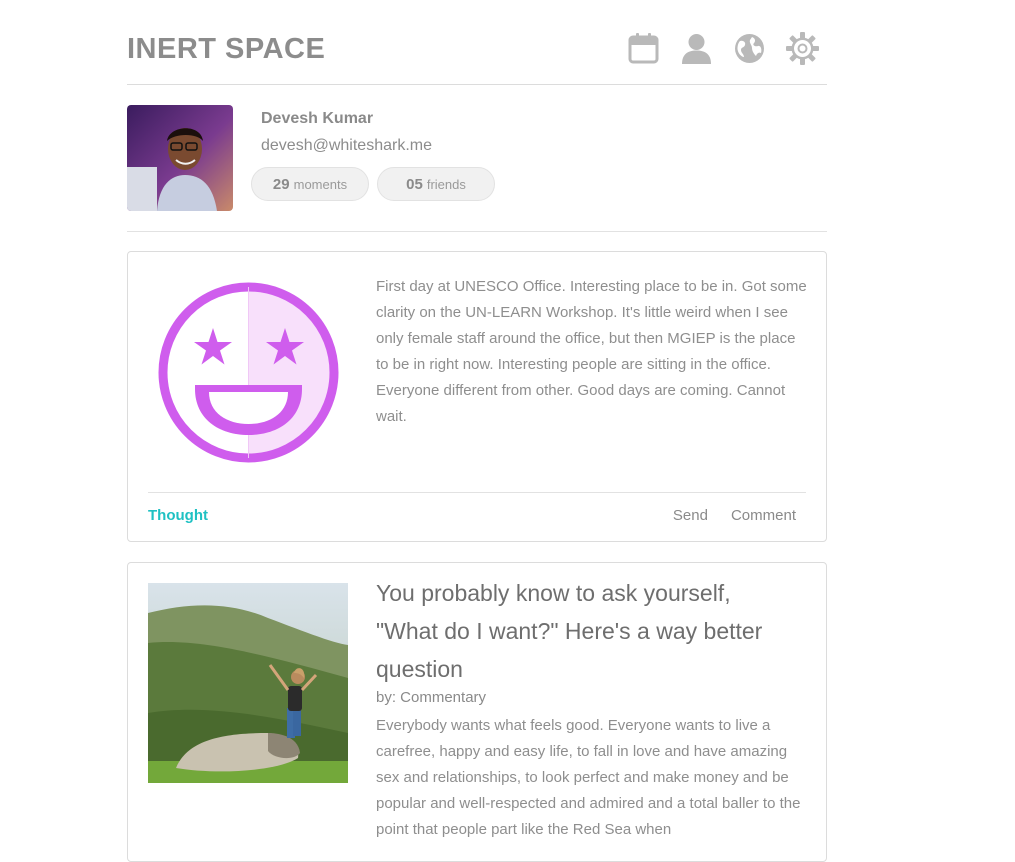 This screenshot has width=1015, height=862. What do you see at coordinates (643, 48) in the screenshot?
I see `calendar-icon` at bounding box center [643, 48].